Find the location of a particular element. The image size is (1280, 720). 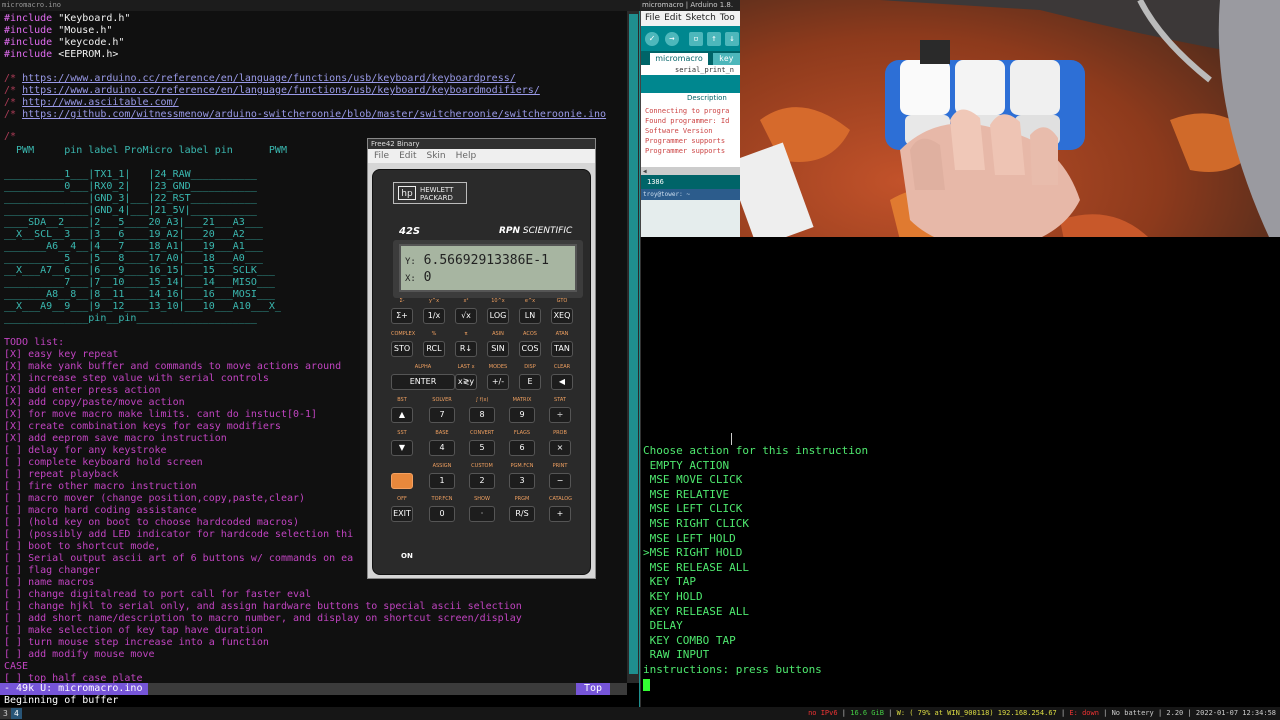

calculator-key: 9 is located at coordinates (522, 415).